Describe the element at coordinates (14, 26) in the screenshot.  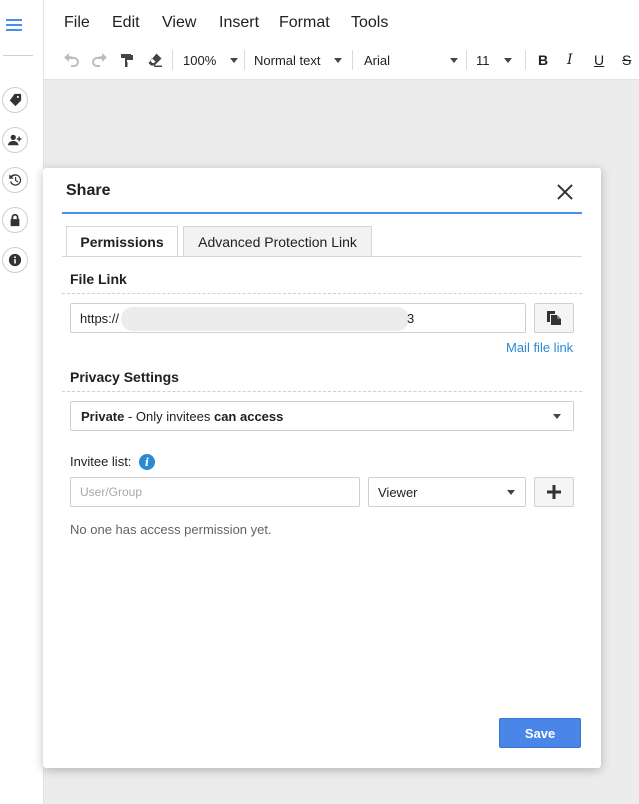
I see `menu-icon` at that location.